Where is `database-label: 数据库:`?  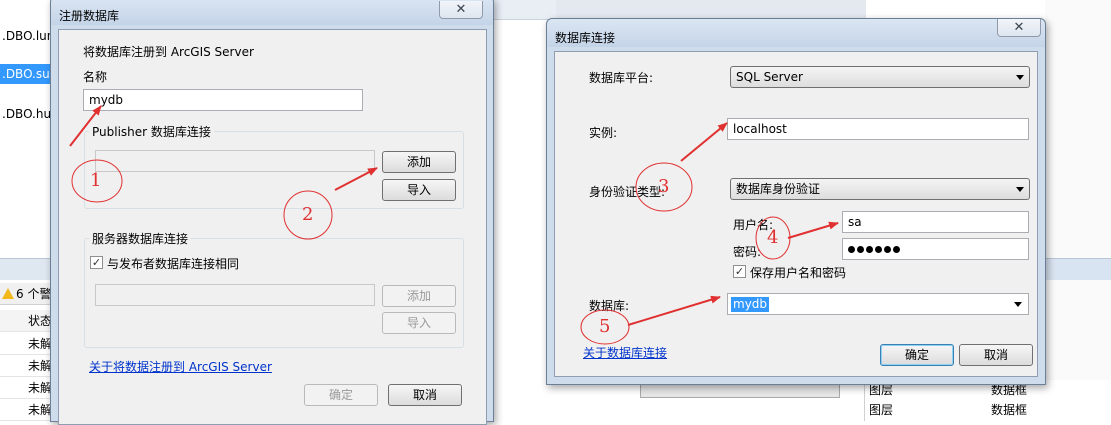
database-label: 数据库: is located at coordinates (609, 306).